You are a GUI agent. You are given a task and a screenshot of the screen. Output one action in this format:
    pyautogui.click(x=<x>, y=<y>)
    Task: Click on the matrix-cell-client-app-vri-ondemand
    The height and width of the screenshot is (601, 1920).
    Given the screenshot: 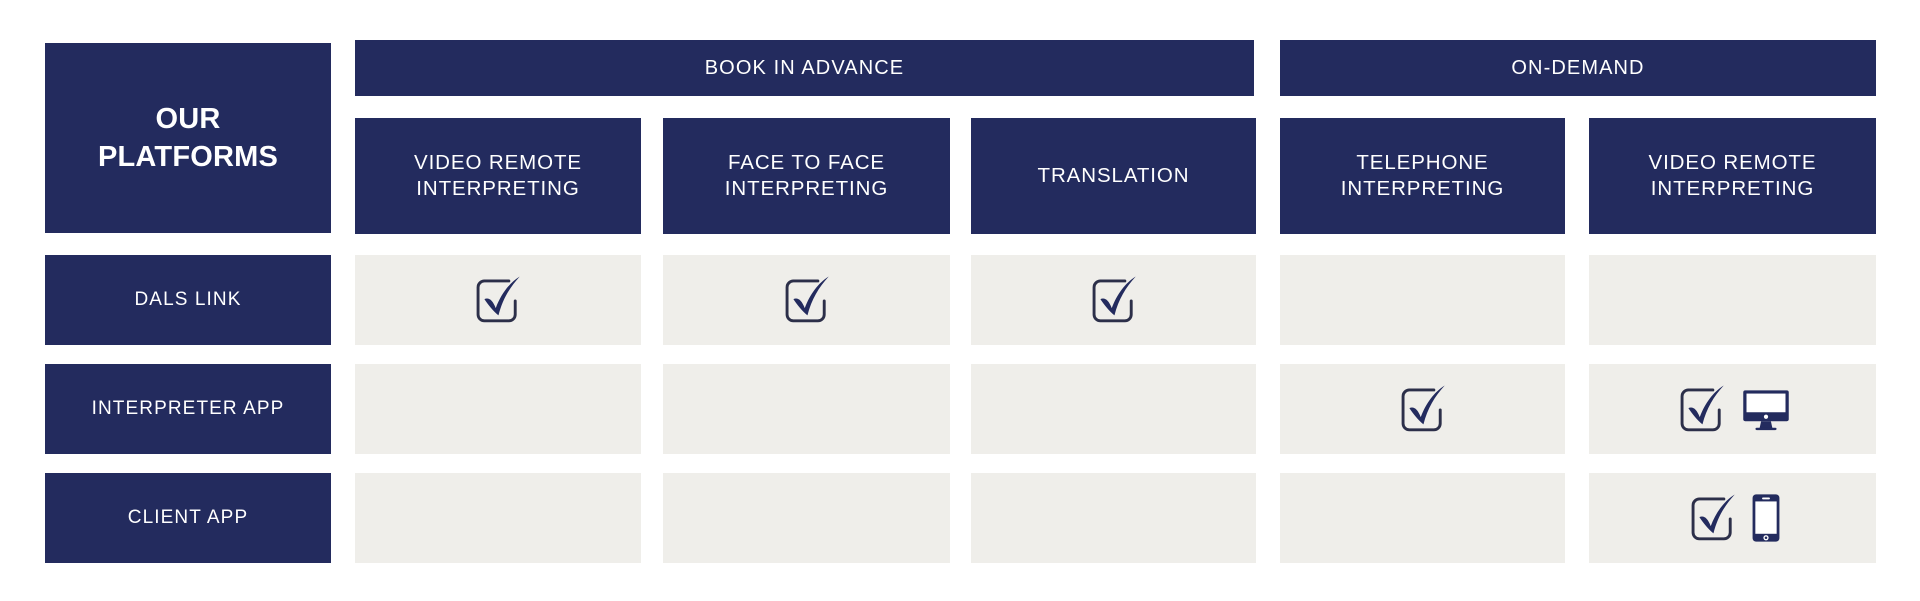 What is the action you would take?
    pyautogui.click(x=1732, y=518)
    